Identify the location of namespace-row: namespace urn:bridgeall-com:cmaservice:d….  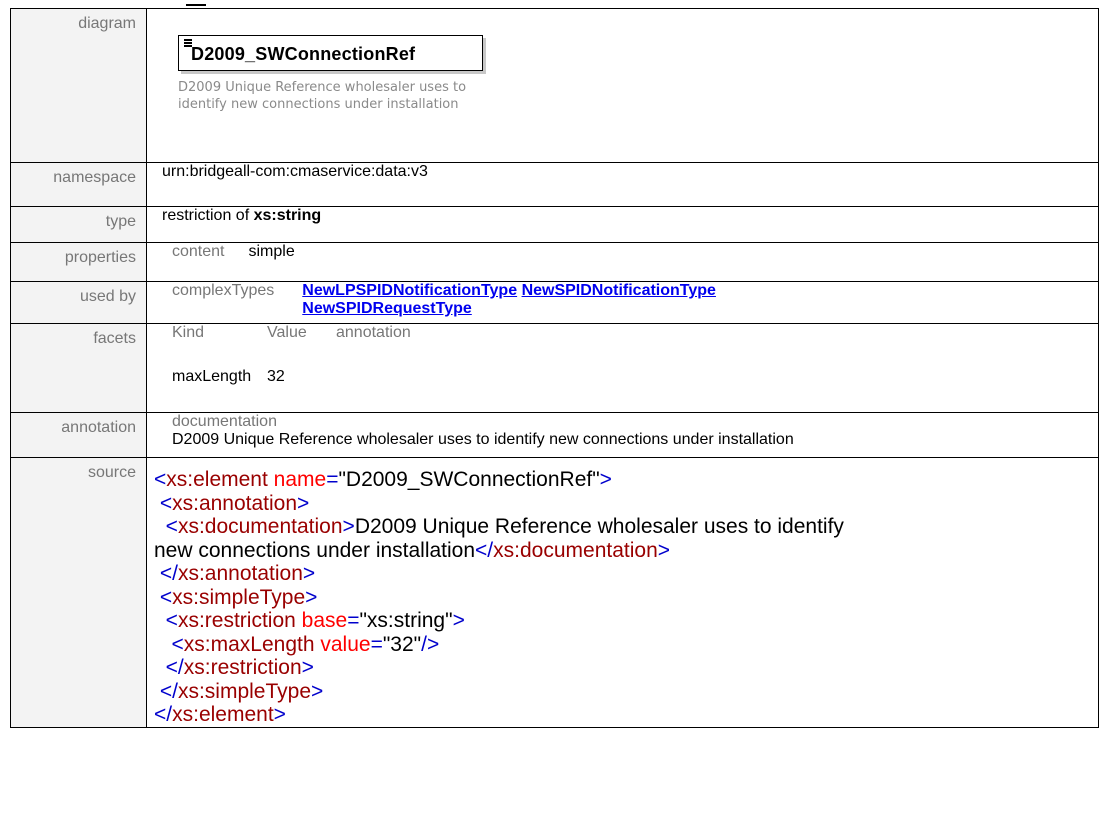
(554, 184).